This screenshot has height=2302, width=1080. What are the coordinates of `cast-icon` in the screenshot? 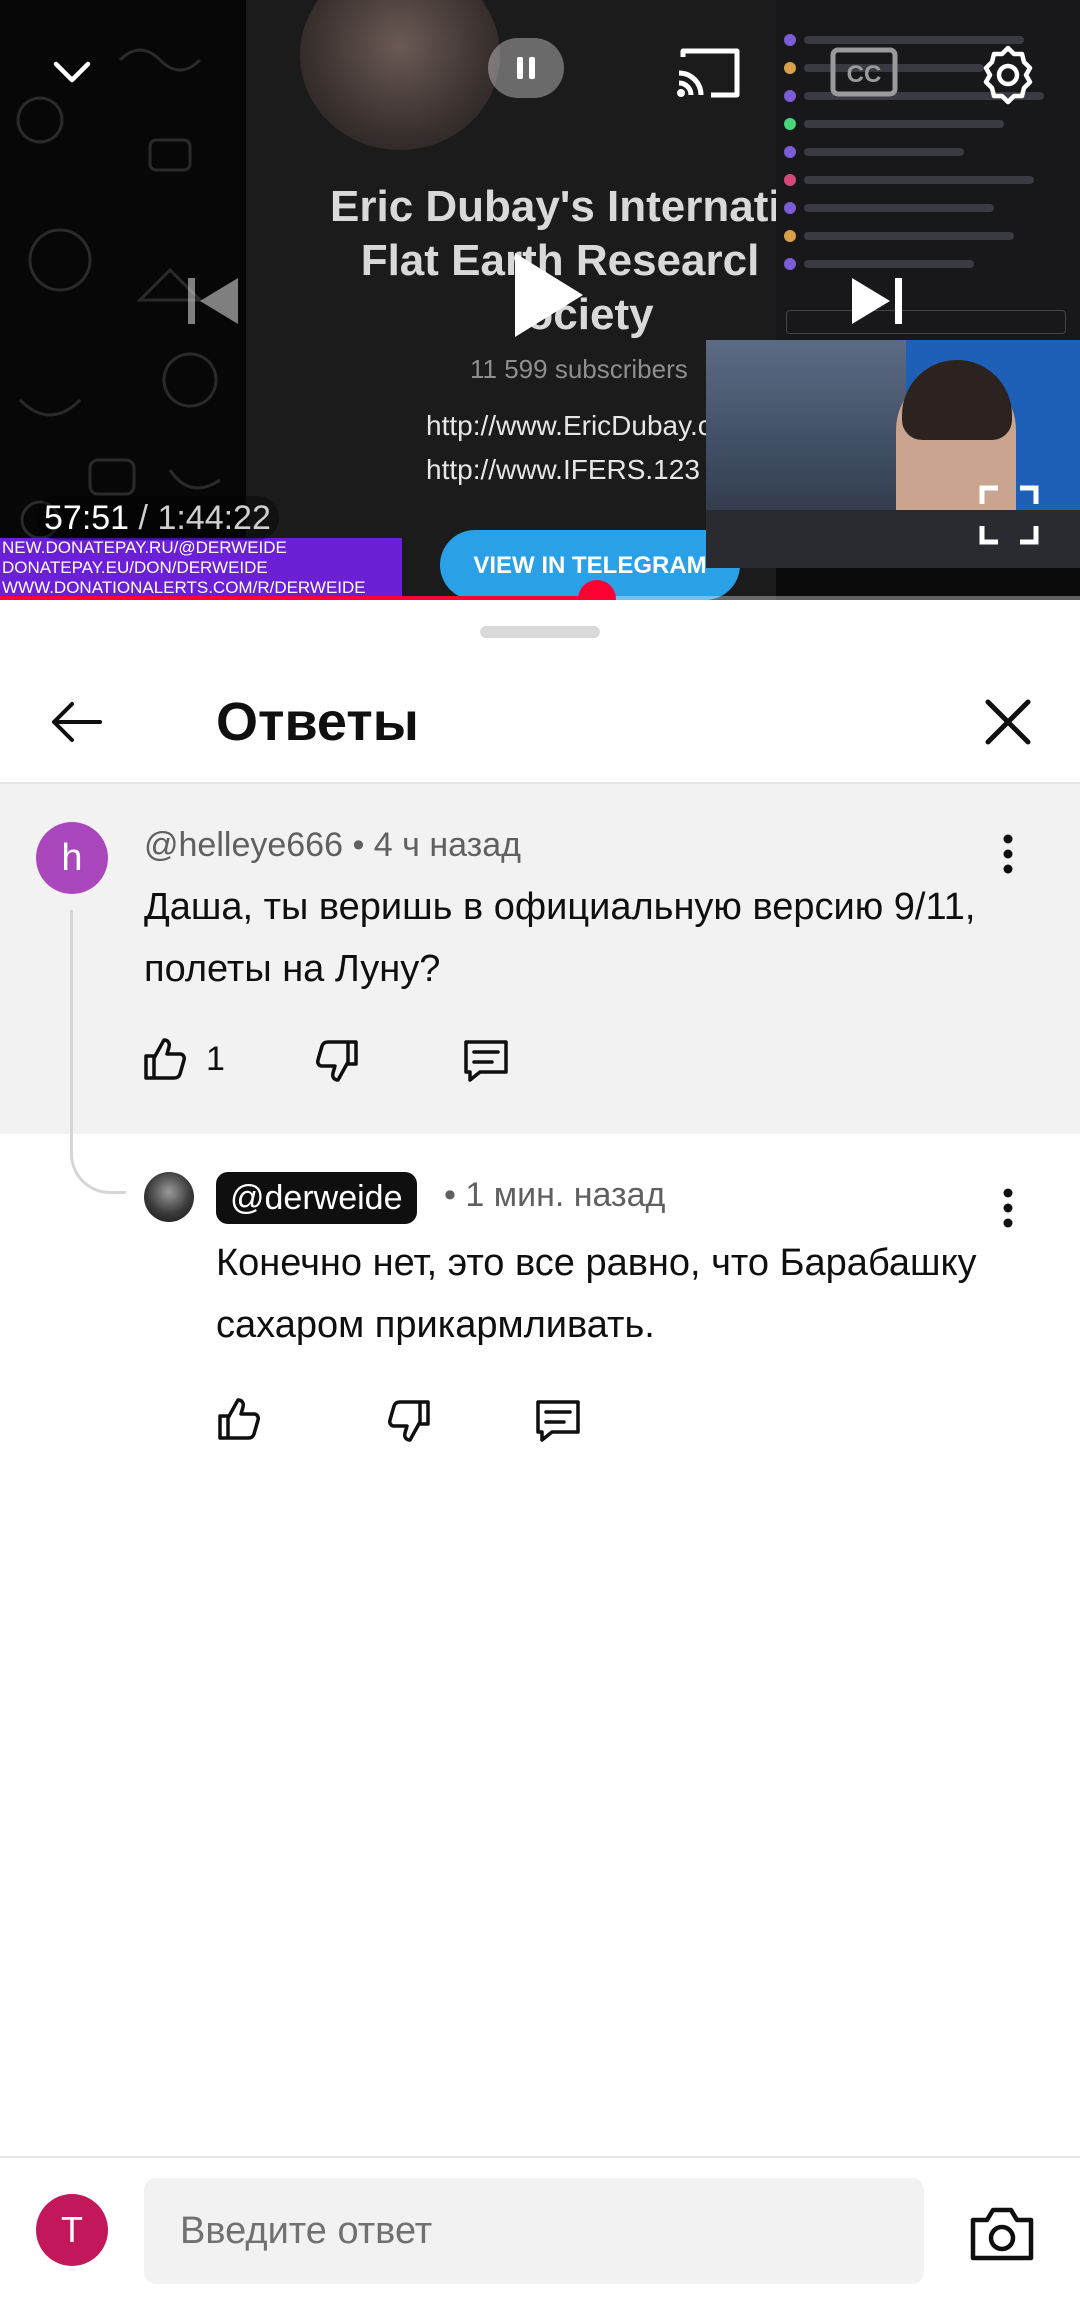 It's located at (708, 72).